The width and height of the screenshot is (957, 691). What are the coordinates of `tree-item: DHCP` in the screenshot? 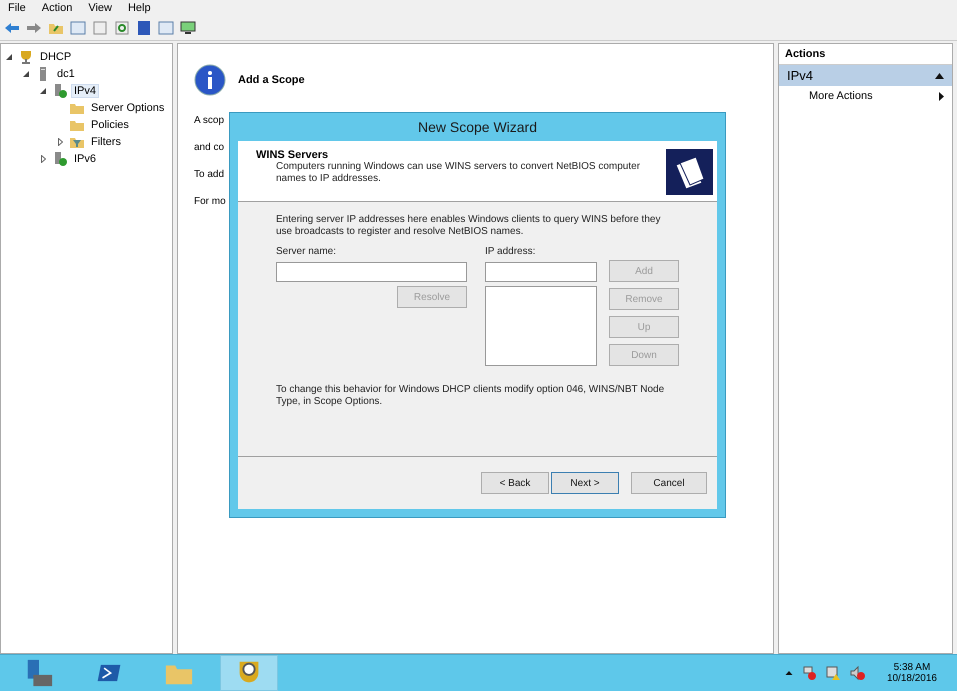 It's located at (55, 57).